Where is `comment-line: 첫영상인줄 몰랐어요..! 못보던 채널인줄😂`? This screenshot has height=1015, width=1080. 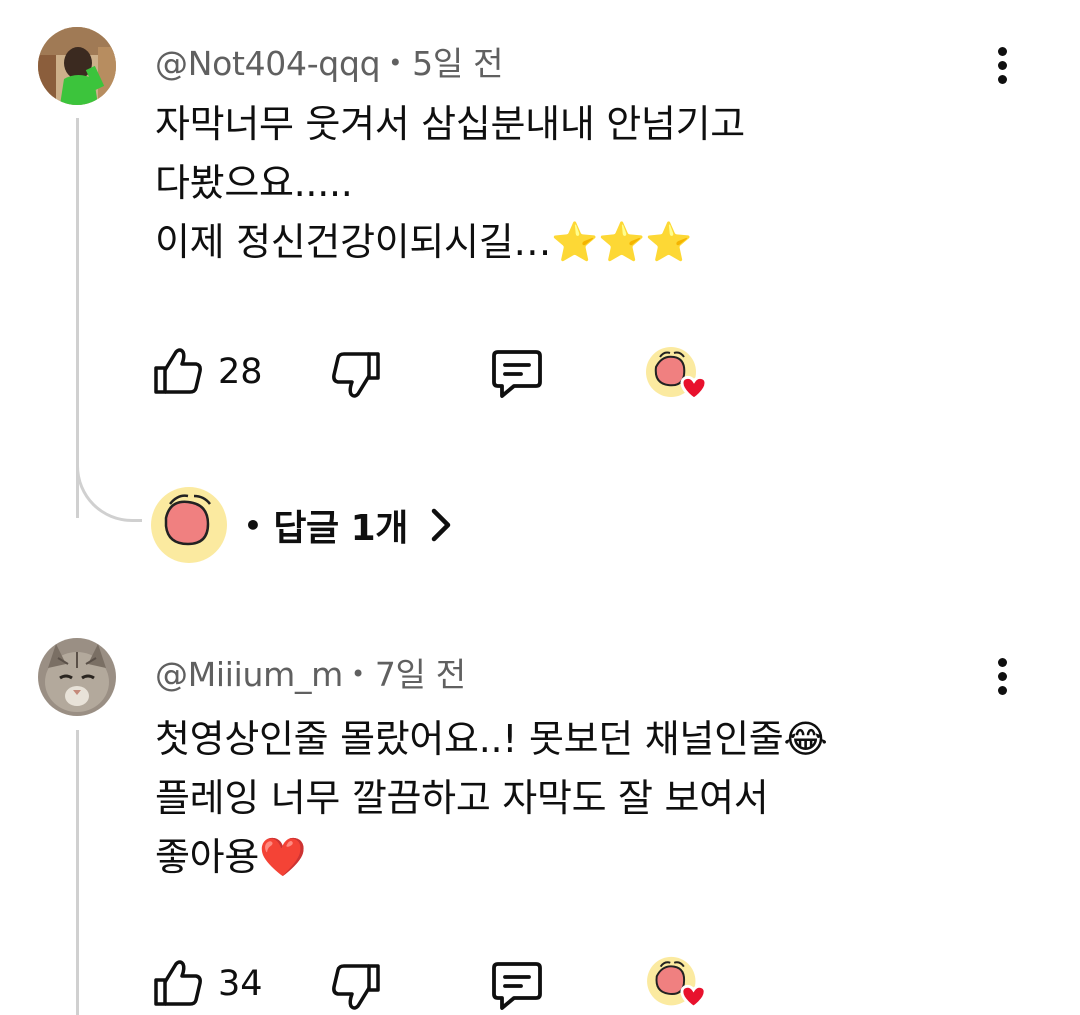 comment-line: 첫영상인줄 몰랐어요..! 못보던 채널인줄😂 is located at coordinates (491, 739).